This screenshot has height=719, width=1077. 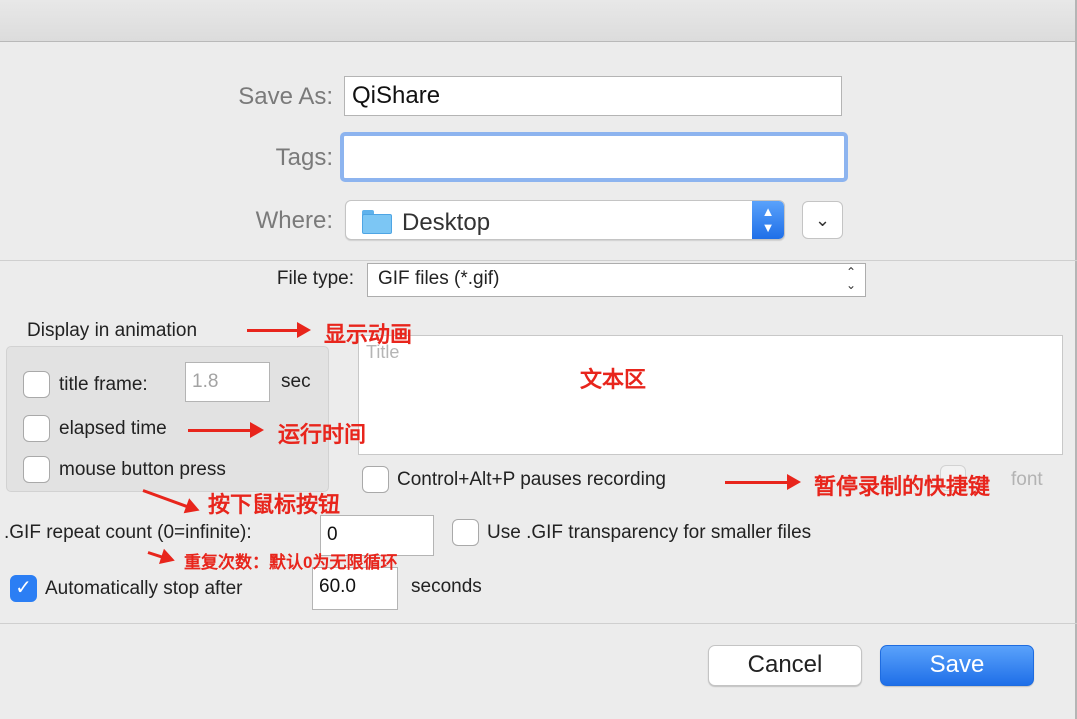 I want to click on where-value: Desktop, so click(x=446, y=222).